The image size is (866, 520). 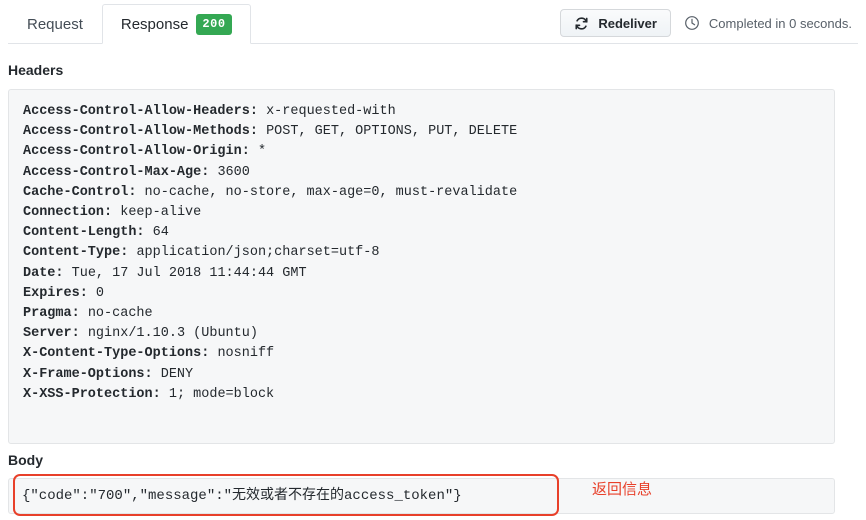 I want to click on header-row: X-Frame-Options: DENY, so click(x=421, y=375).